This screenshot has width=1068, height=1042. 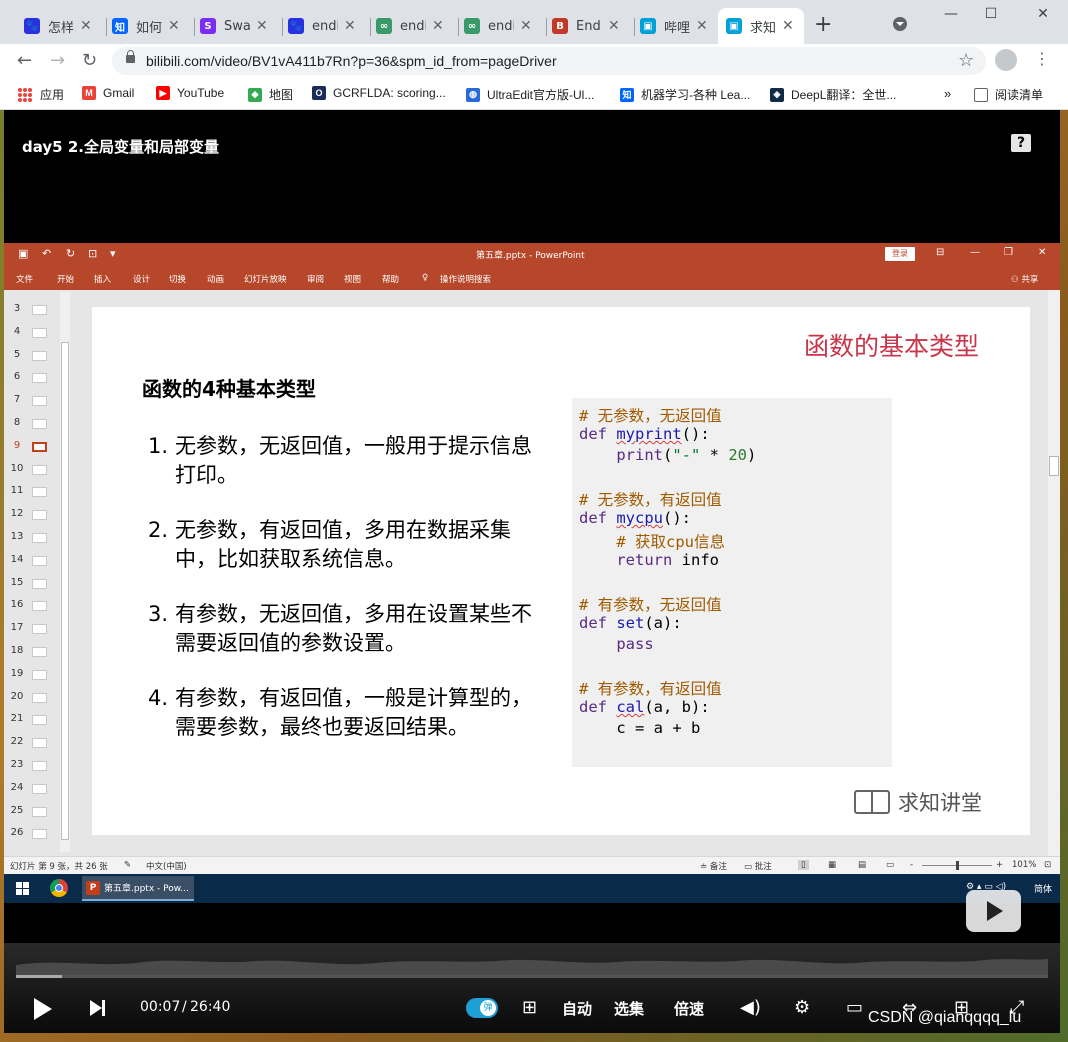 What do you see at coordinates (532, 976) in the screenshot?
I see `progress-bar` at bounding box center [532, 976].